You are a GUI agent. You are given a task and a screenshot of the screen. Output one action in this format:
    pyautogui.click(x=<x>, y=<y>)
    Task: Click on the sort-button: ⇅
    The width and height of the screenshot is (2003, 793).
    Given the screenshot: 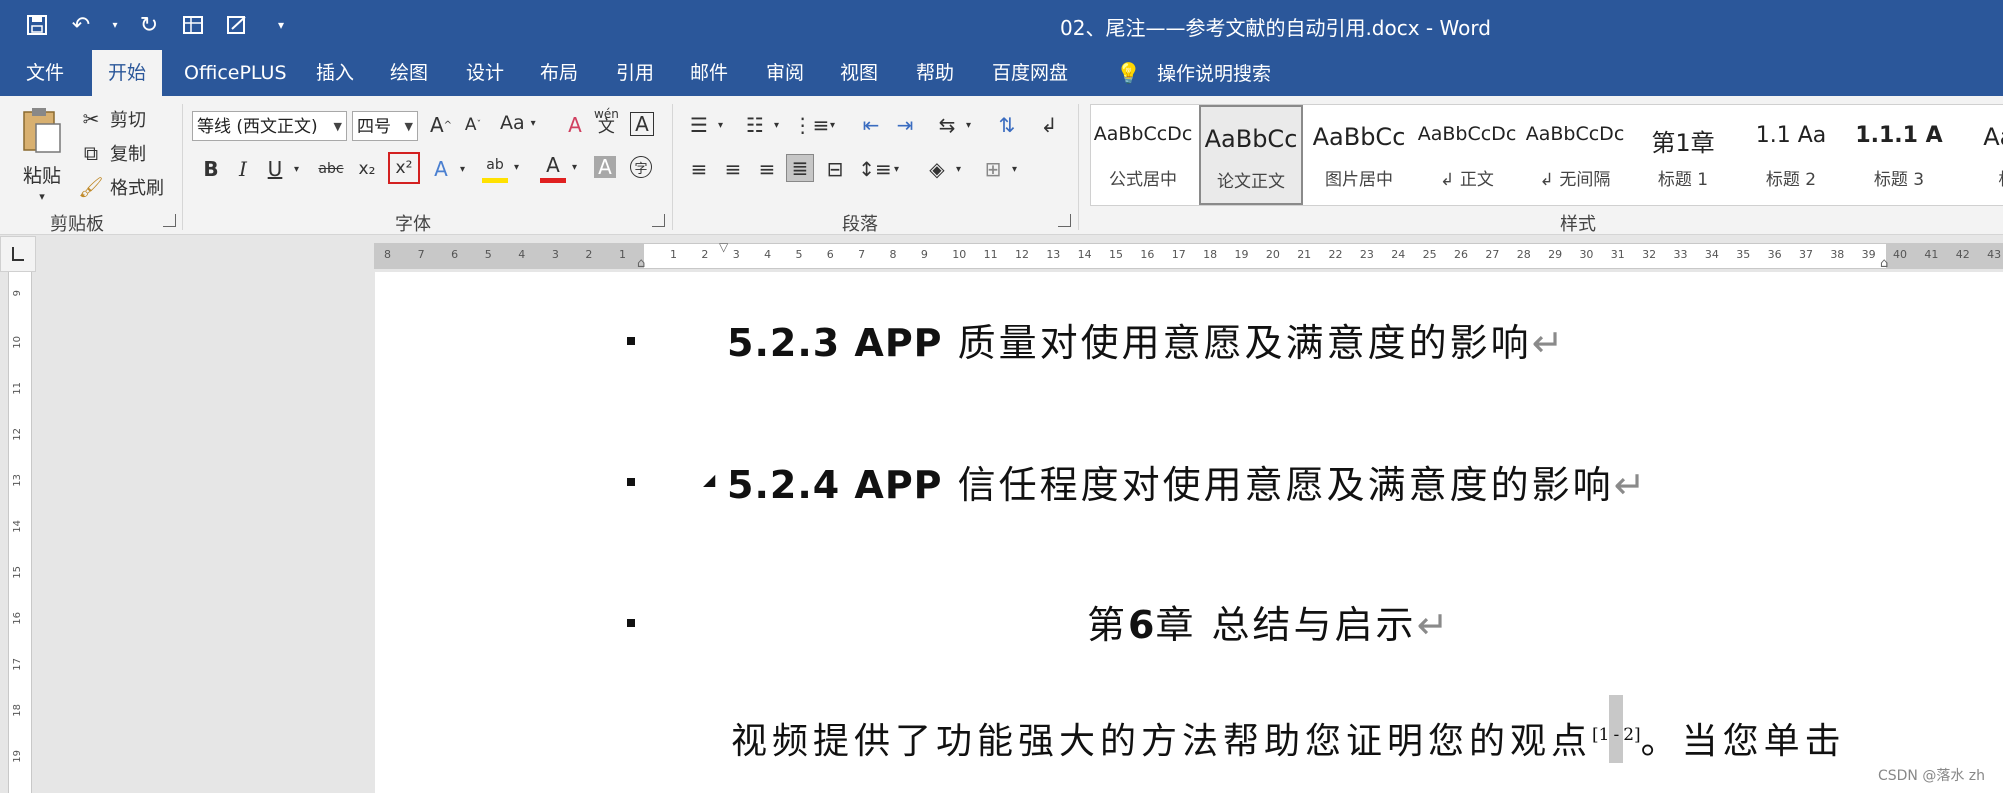 What is the action you would take?
    pyautogui.click(x=1007, y=125)
    